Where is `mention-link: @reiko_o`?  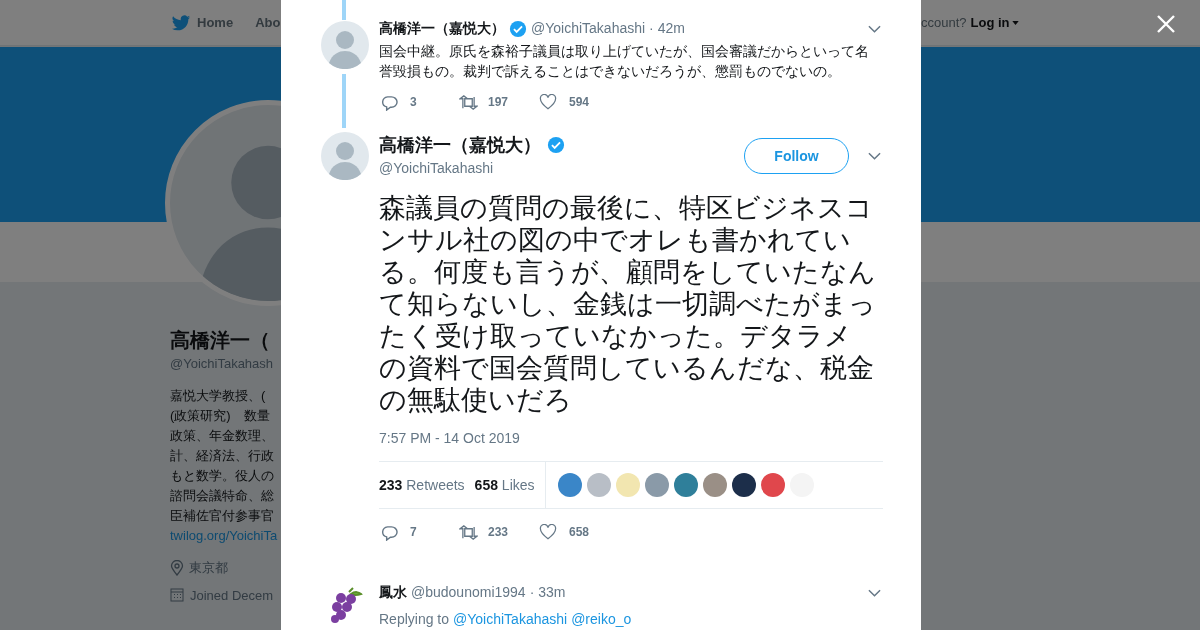 mention-link: @reiko_o is located at coordinates (601, 619).